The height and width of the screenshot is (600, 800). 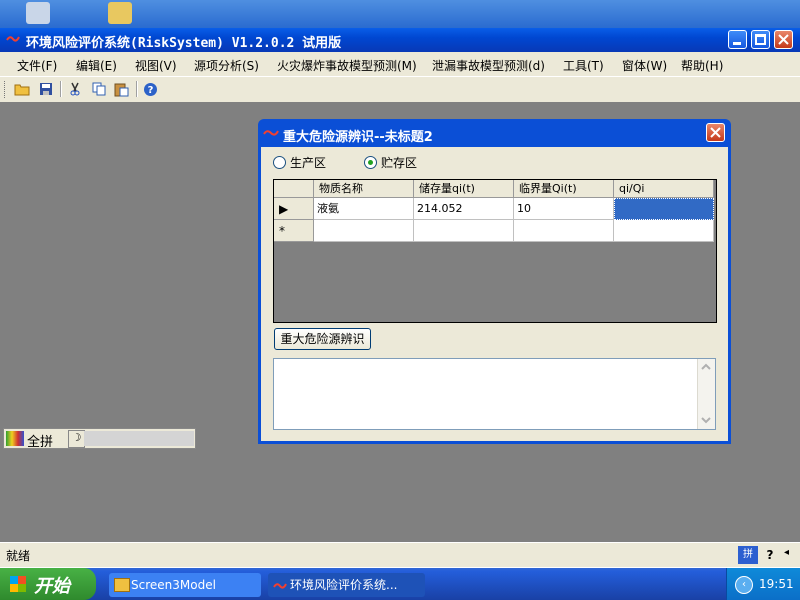 I want to click on column-header-ratio: qi/Qi, so click(x=664, y=189).